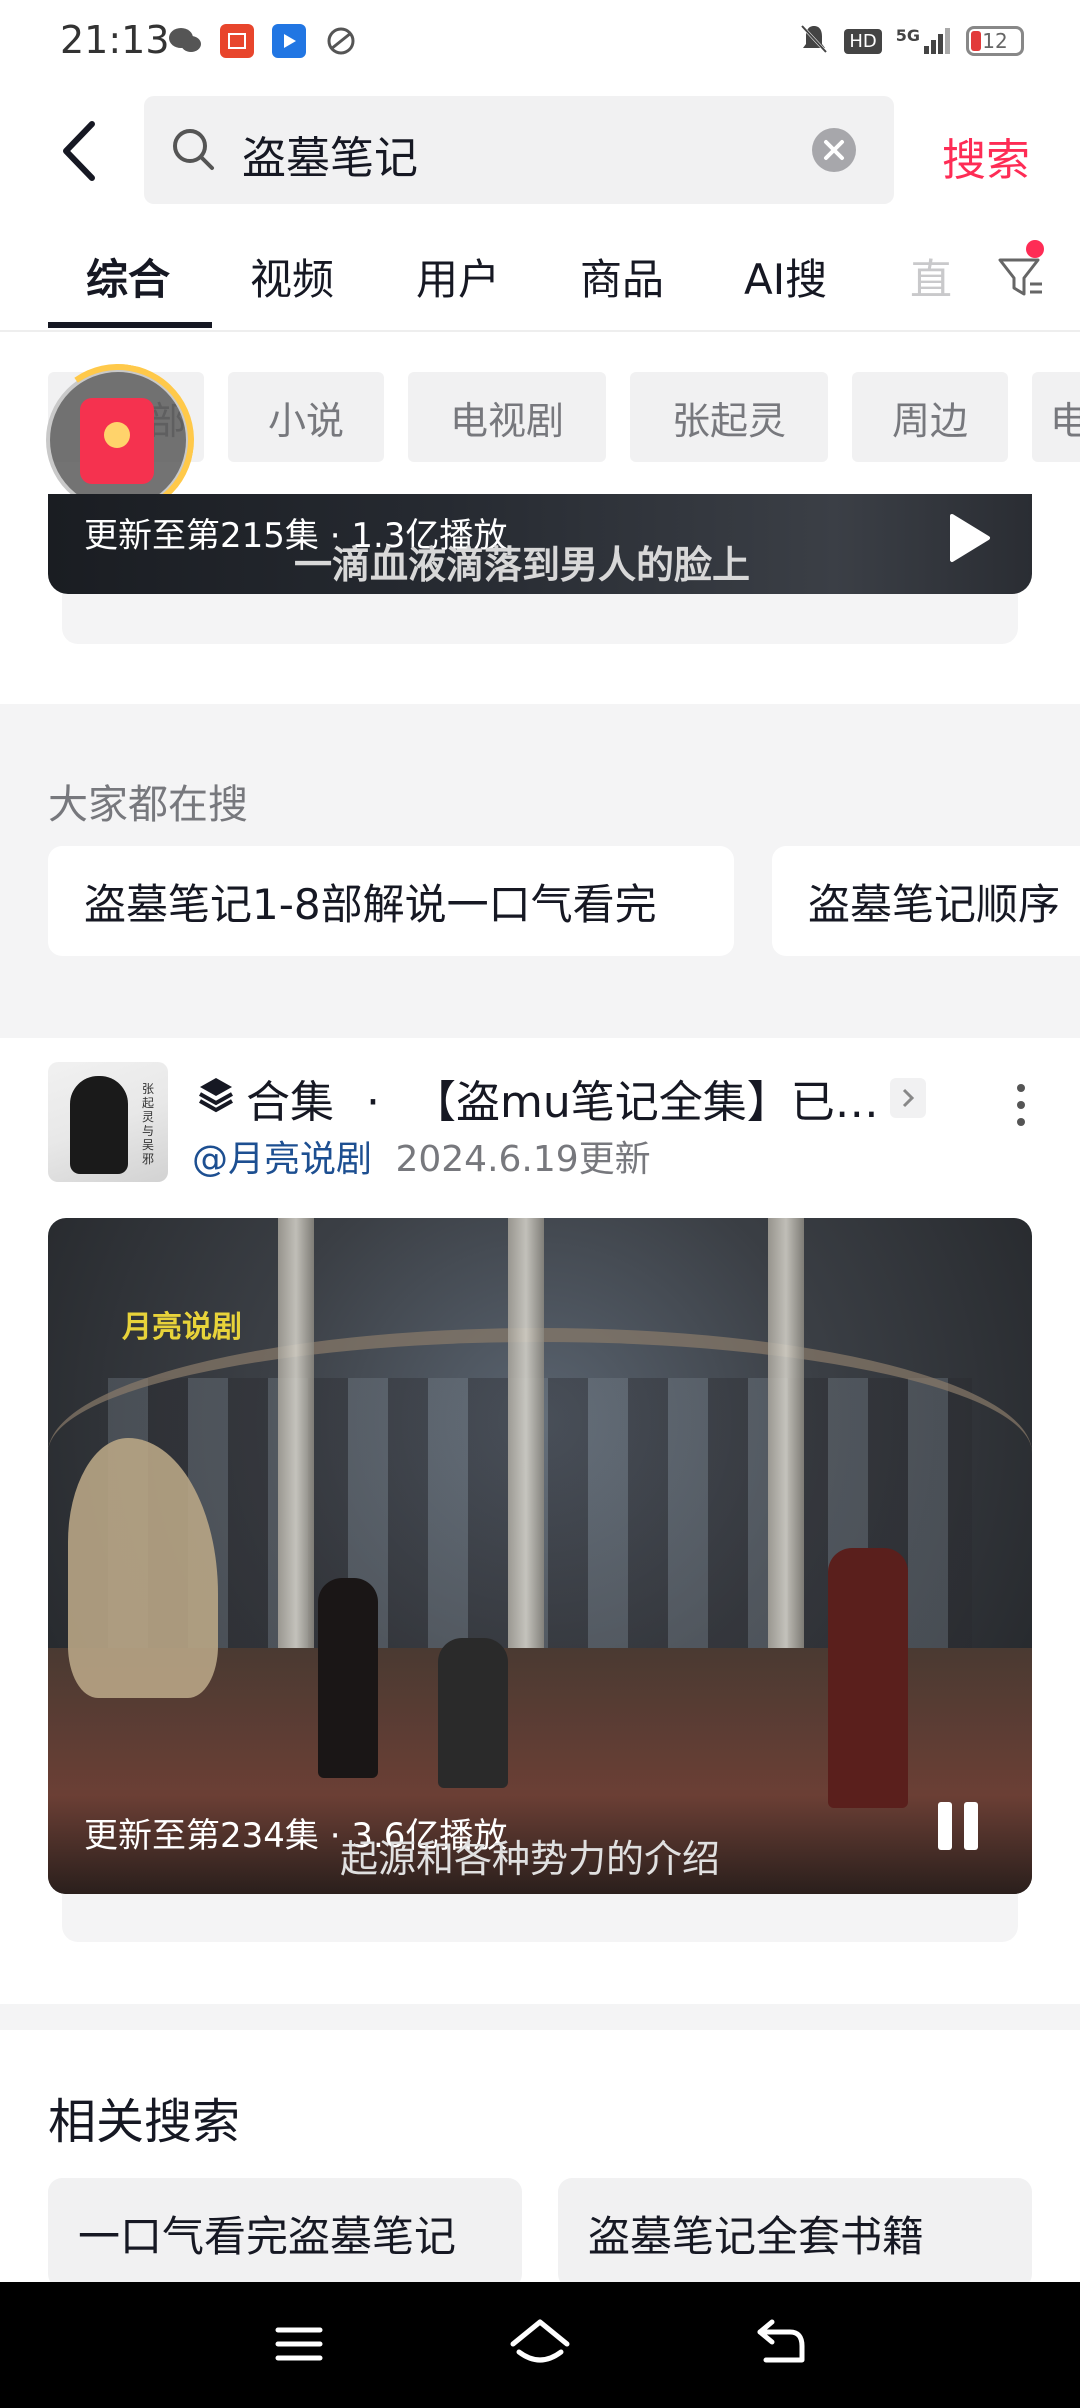 The width and height of the screenshot is (1080, 2408). Describe the element at coordinates (814, 41) in the screenshot. I see `mute-icon` at that location.